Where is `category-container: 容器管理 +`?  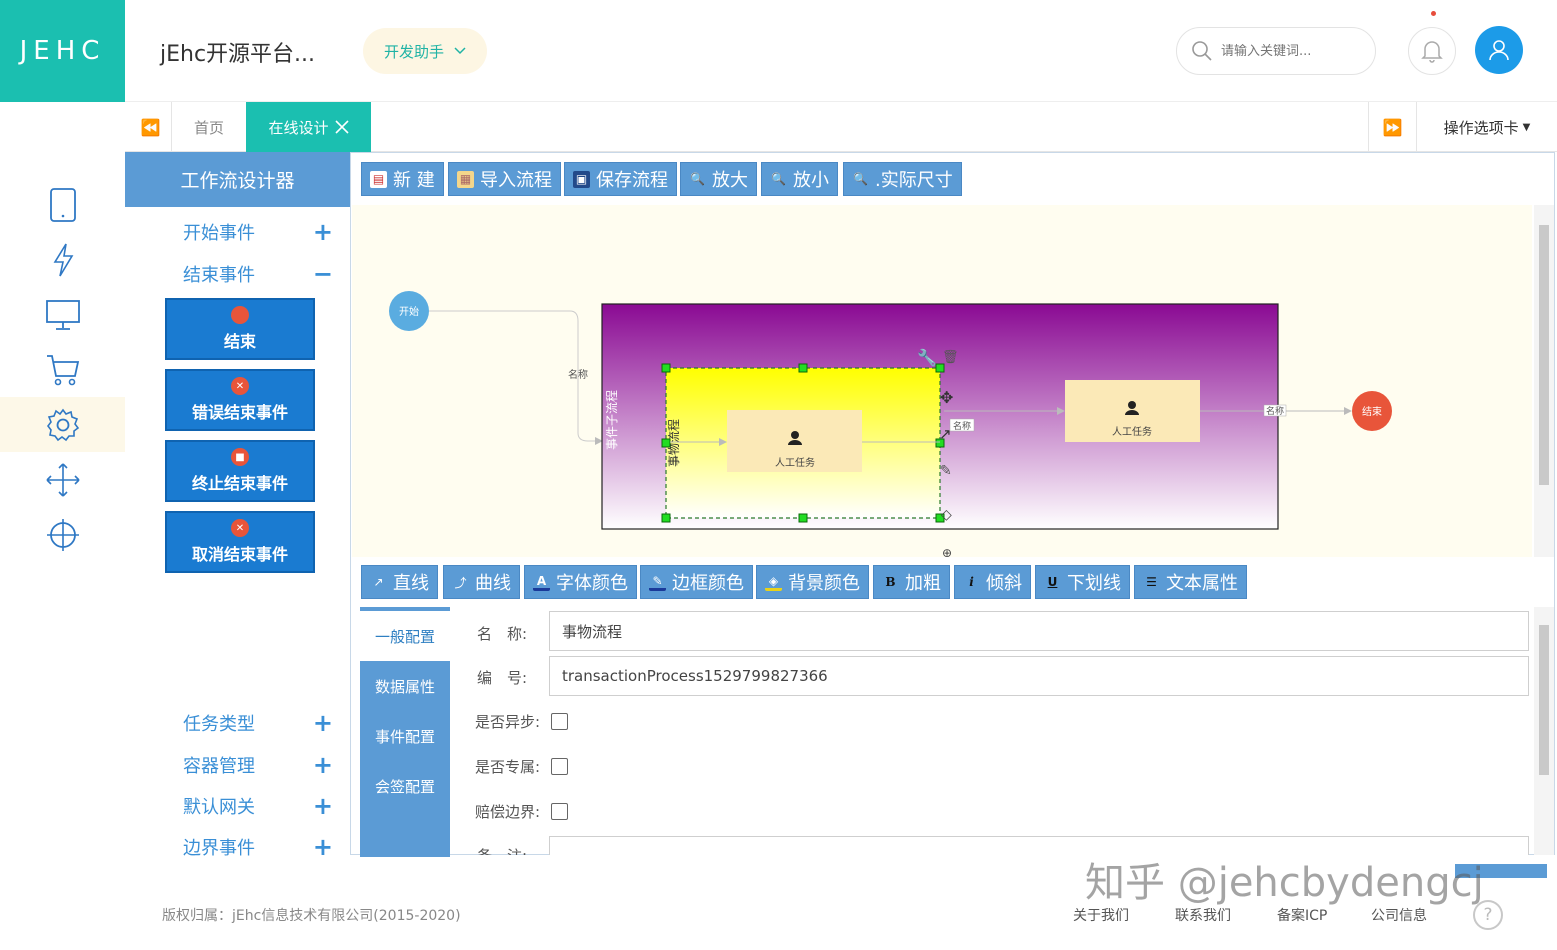 category-container: 容器管理 + is located at coordinates (258, 765).